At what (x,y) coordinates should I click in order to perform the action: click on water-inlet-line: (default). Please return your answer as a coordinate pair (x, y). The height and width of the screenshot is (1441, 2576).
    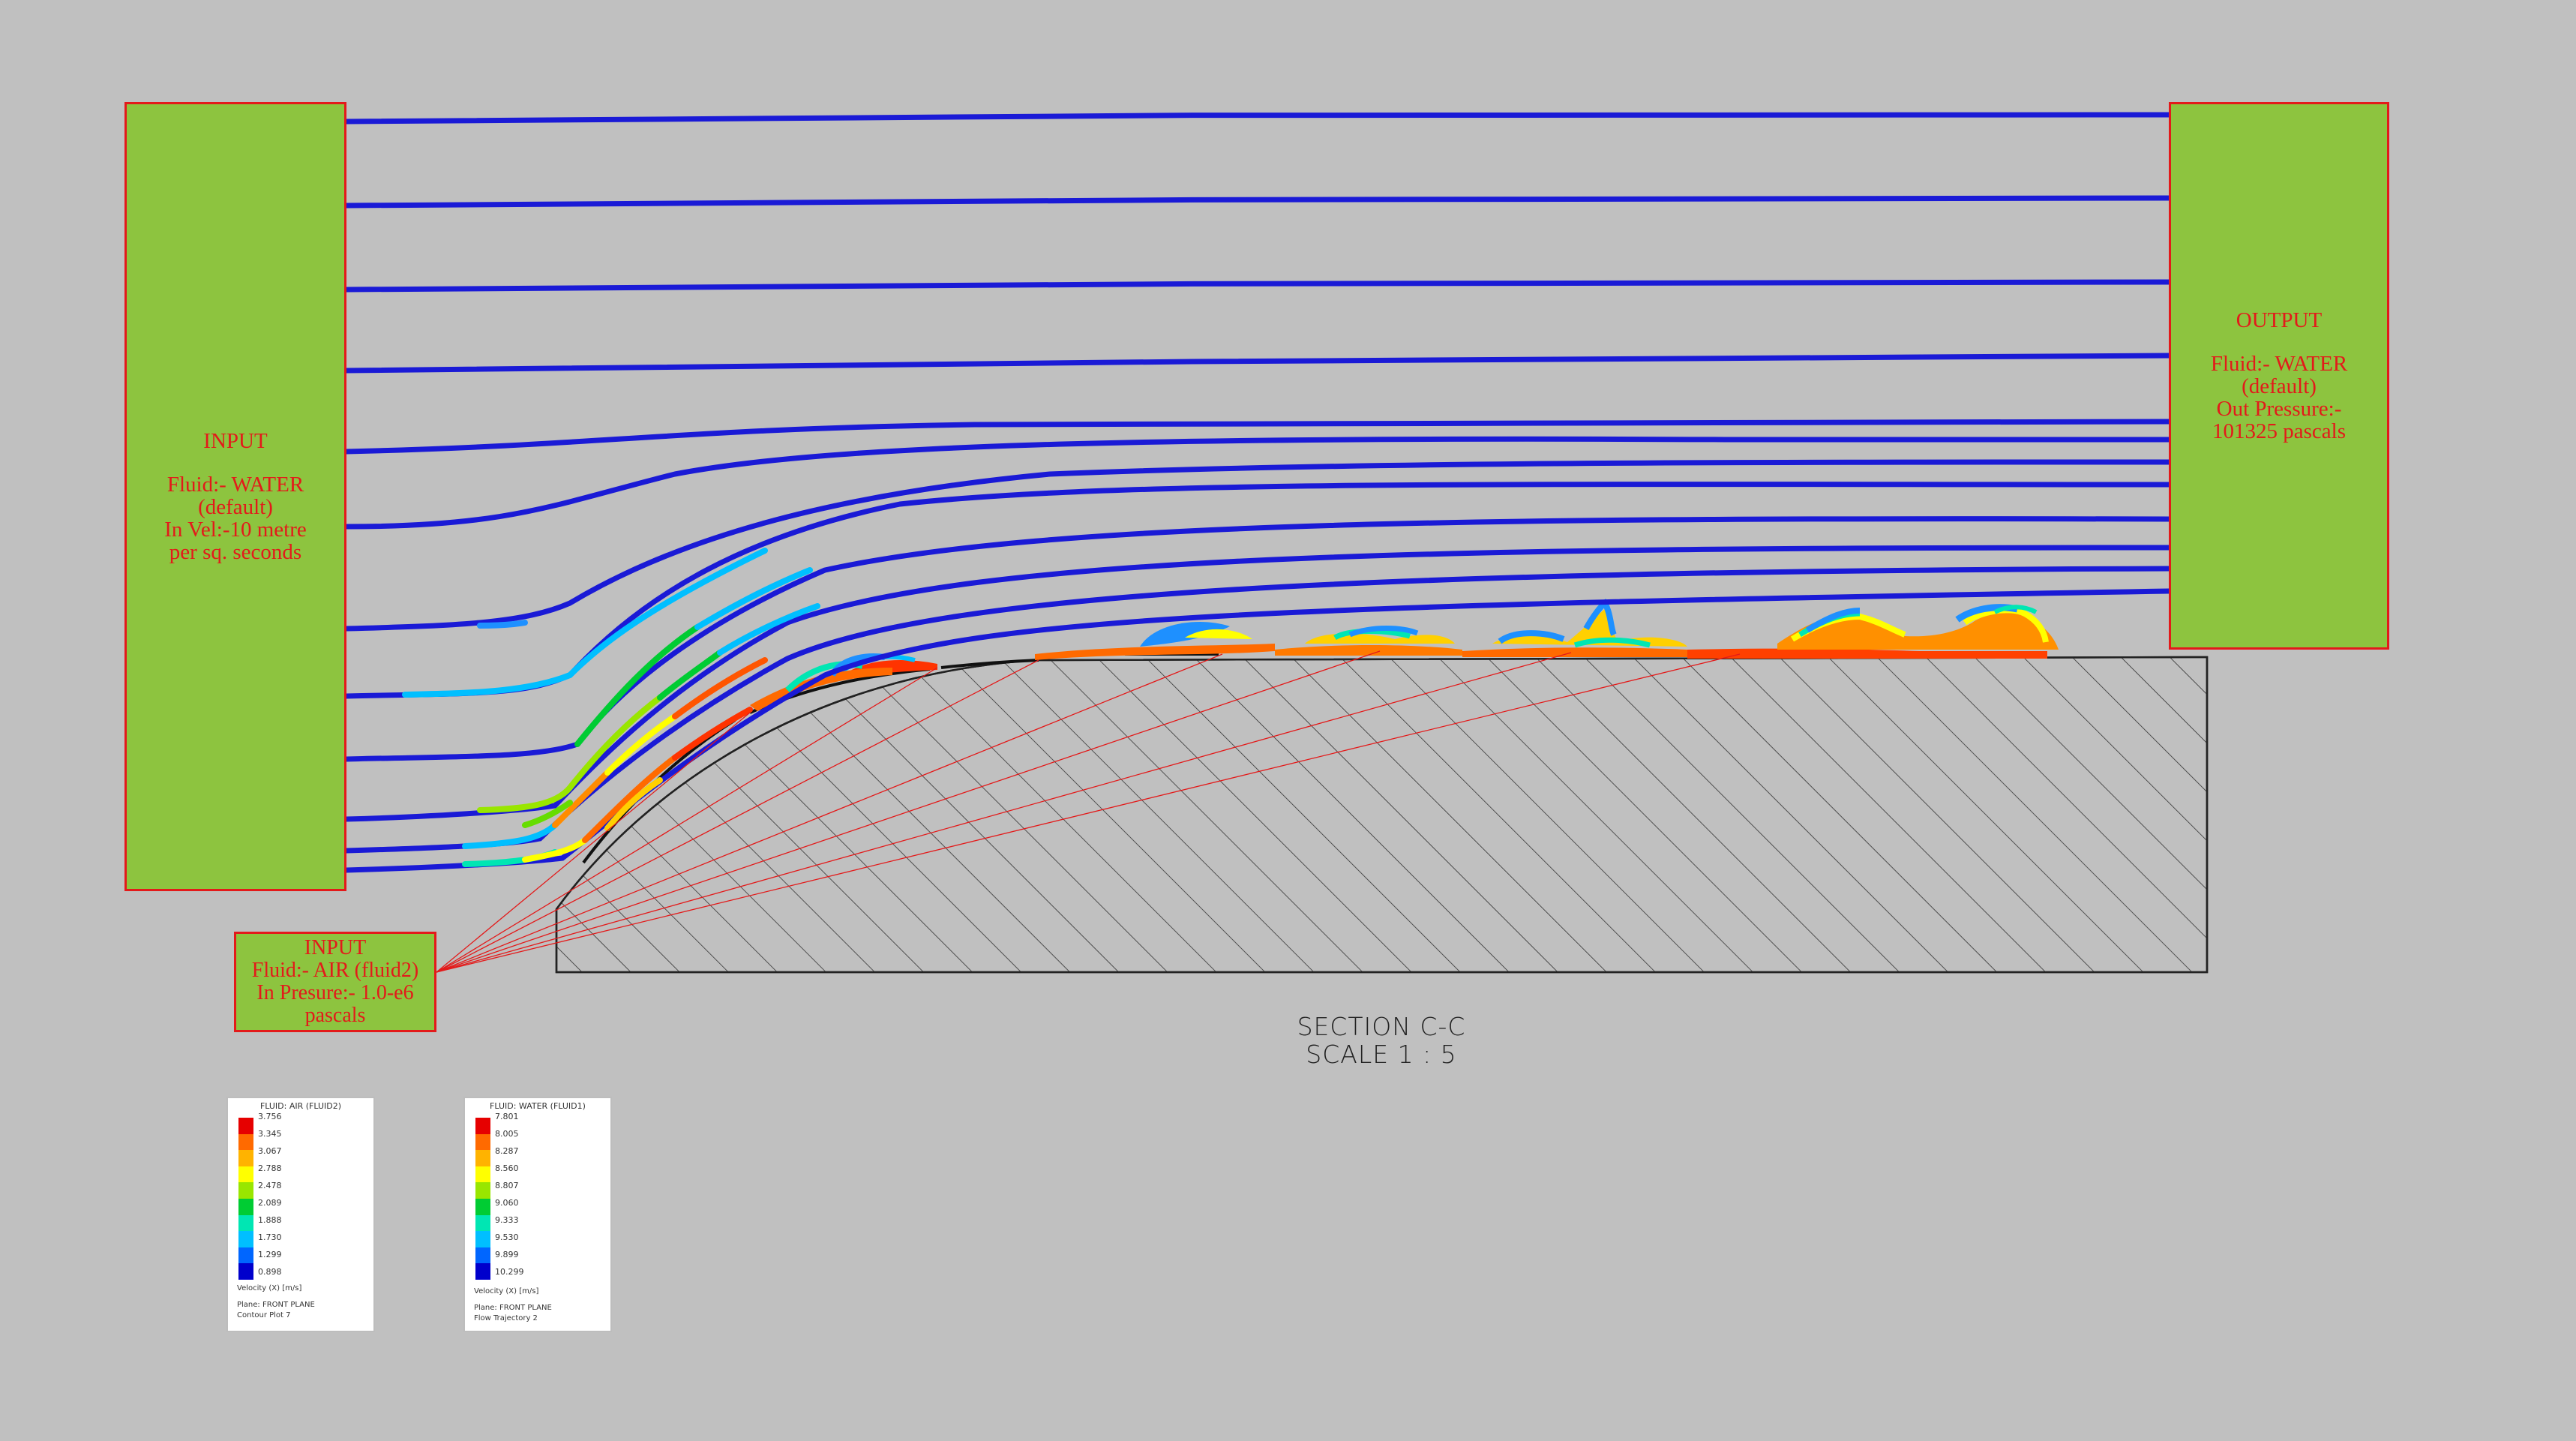
    Looking at the image, I should click on (236, 507).